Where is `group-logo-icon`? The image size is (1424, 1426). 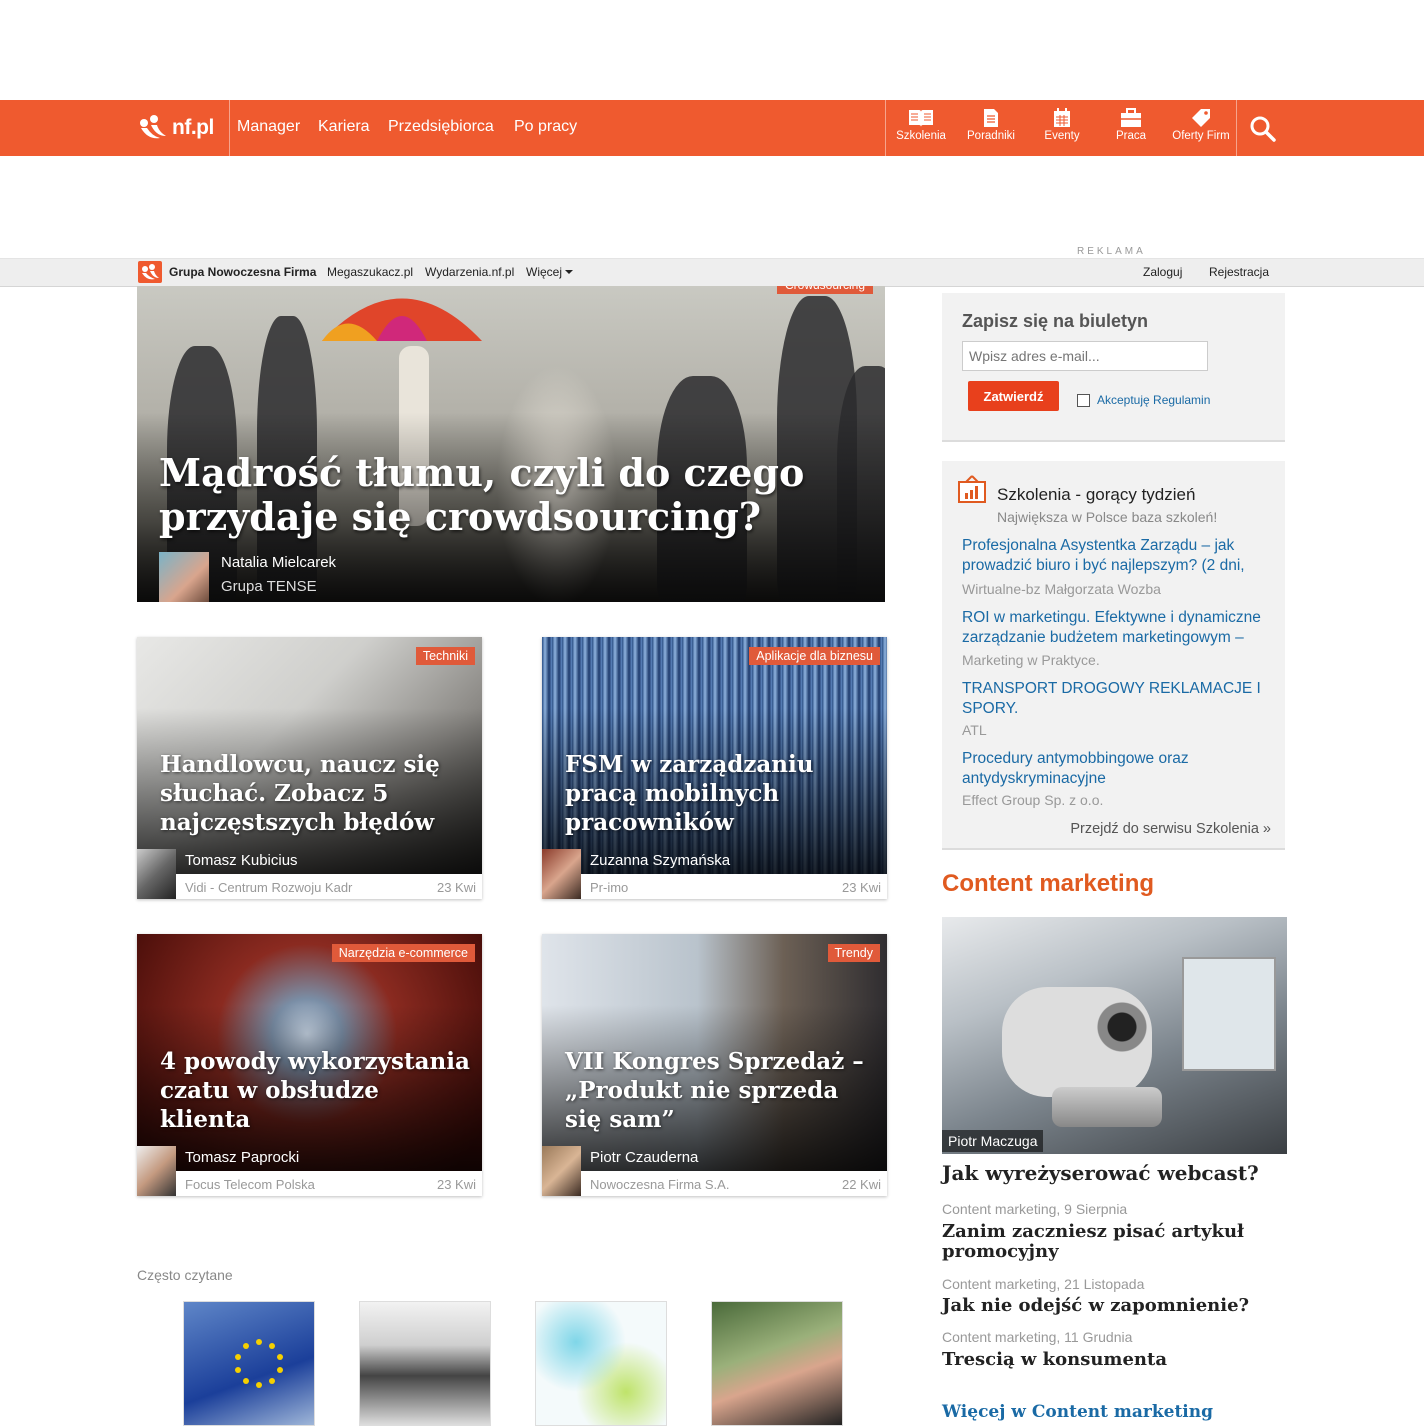
group-logo-icon is located at coordinates (150, 272).